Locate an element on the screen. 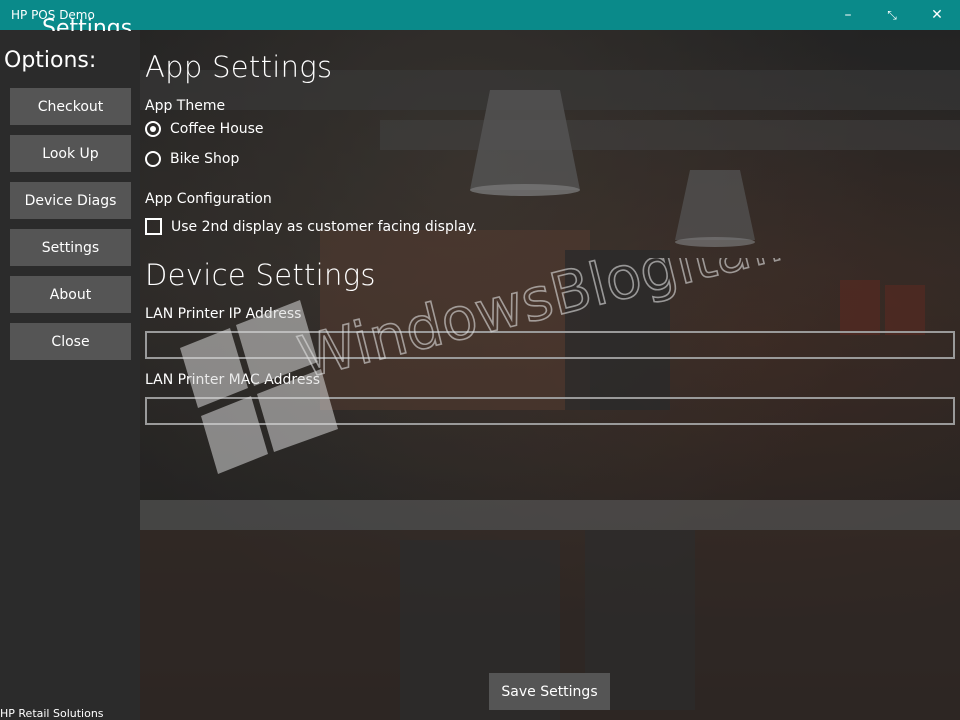 The height and width of the screenshot is (720, 960). printer-mac-label: LAN Printer MAC Address is located at coordinates (233, 380).